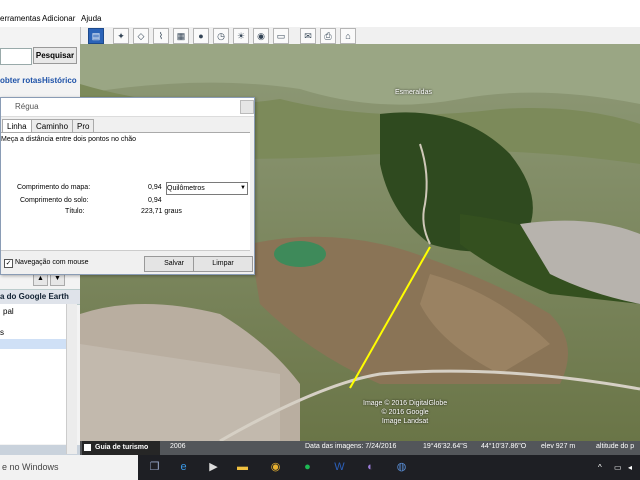  What do you see at coordinates (83, 126) in the screenshot?
I see `tab-pro: Pro` at bounding box center [83, 126].